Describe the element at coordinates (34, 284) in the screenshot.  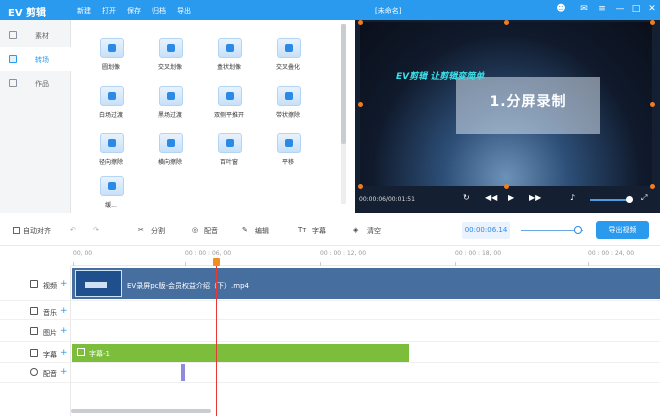
I see `video-icon` at that location.